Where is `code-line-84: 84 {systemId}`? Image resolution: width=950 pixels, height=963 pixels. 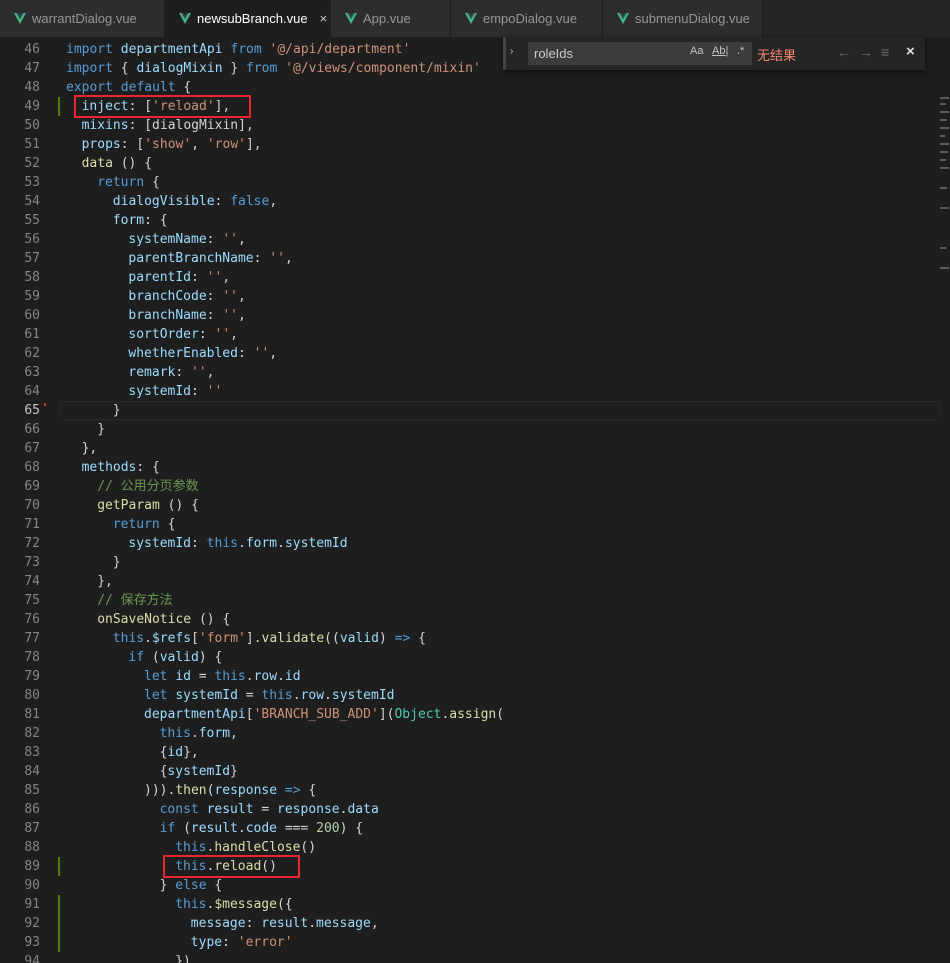
code-line-84: 84 {systemId} is located at coordinates (470, 771).